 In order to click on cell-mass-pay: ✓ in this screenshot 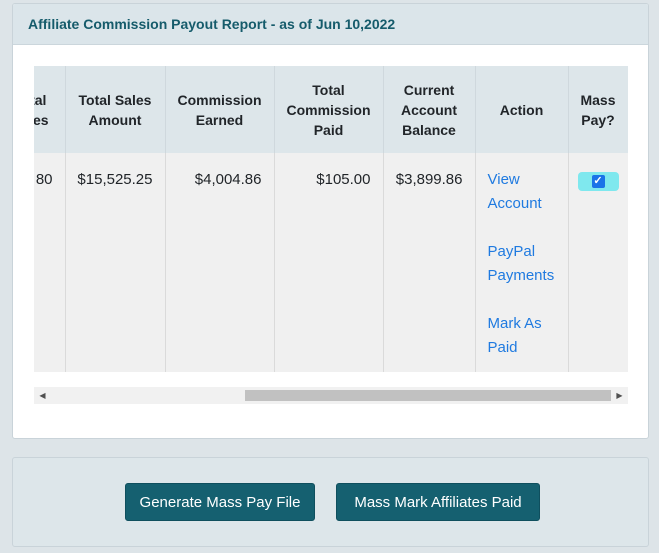, I will do `click(598, 262)`.